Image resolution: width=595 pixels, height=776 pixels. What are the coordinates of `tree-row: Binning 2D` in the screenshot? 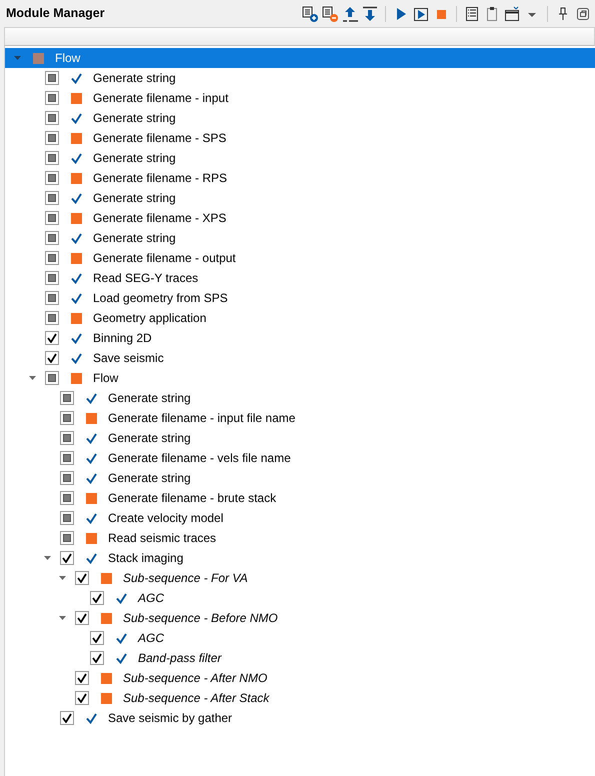 It's located at (300, 338).